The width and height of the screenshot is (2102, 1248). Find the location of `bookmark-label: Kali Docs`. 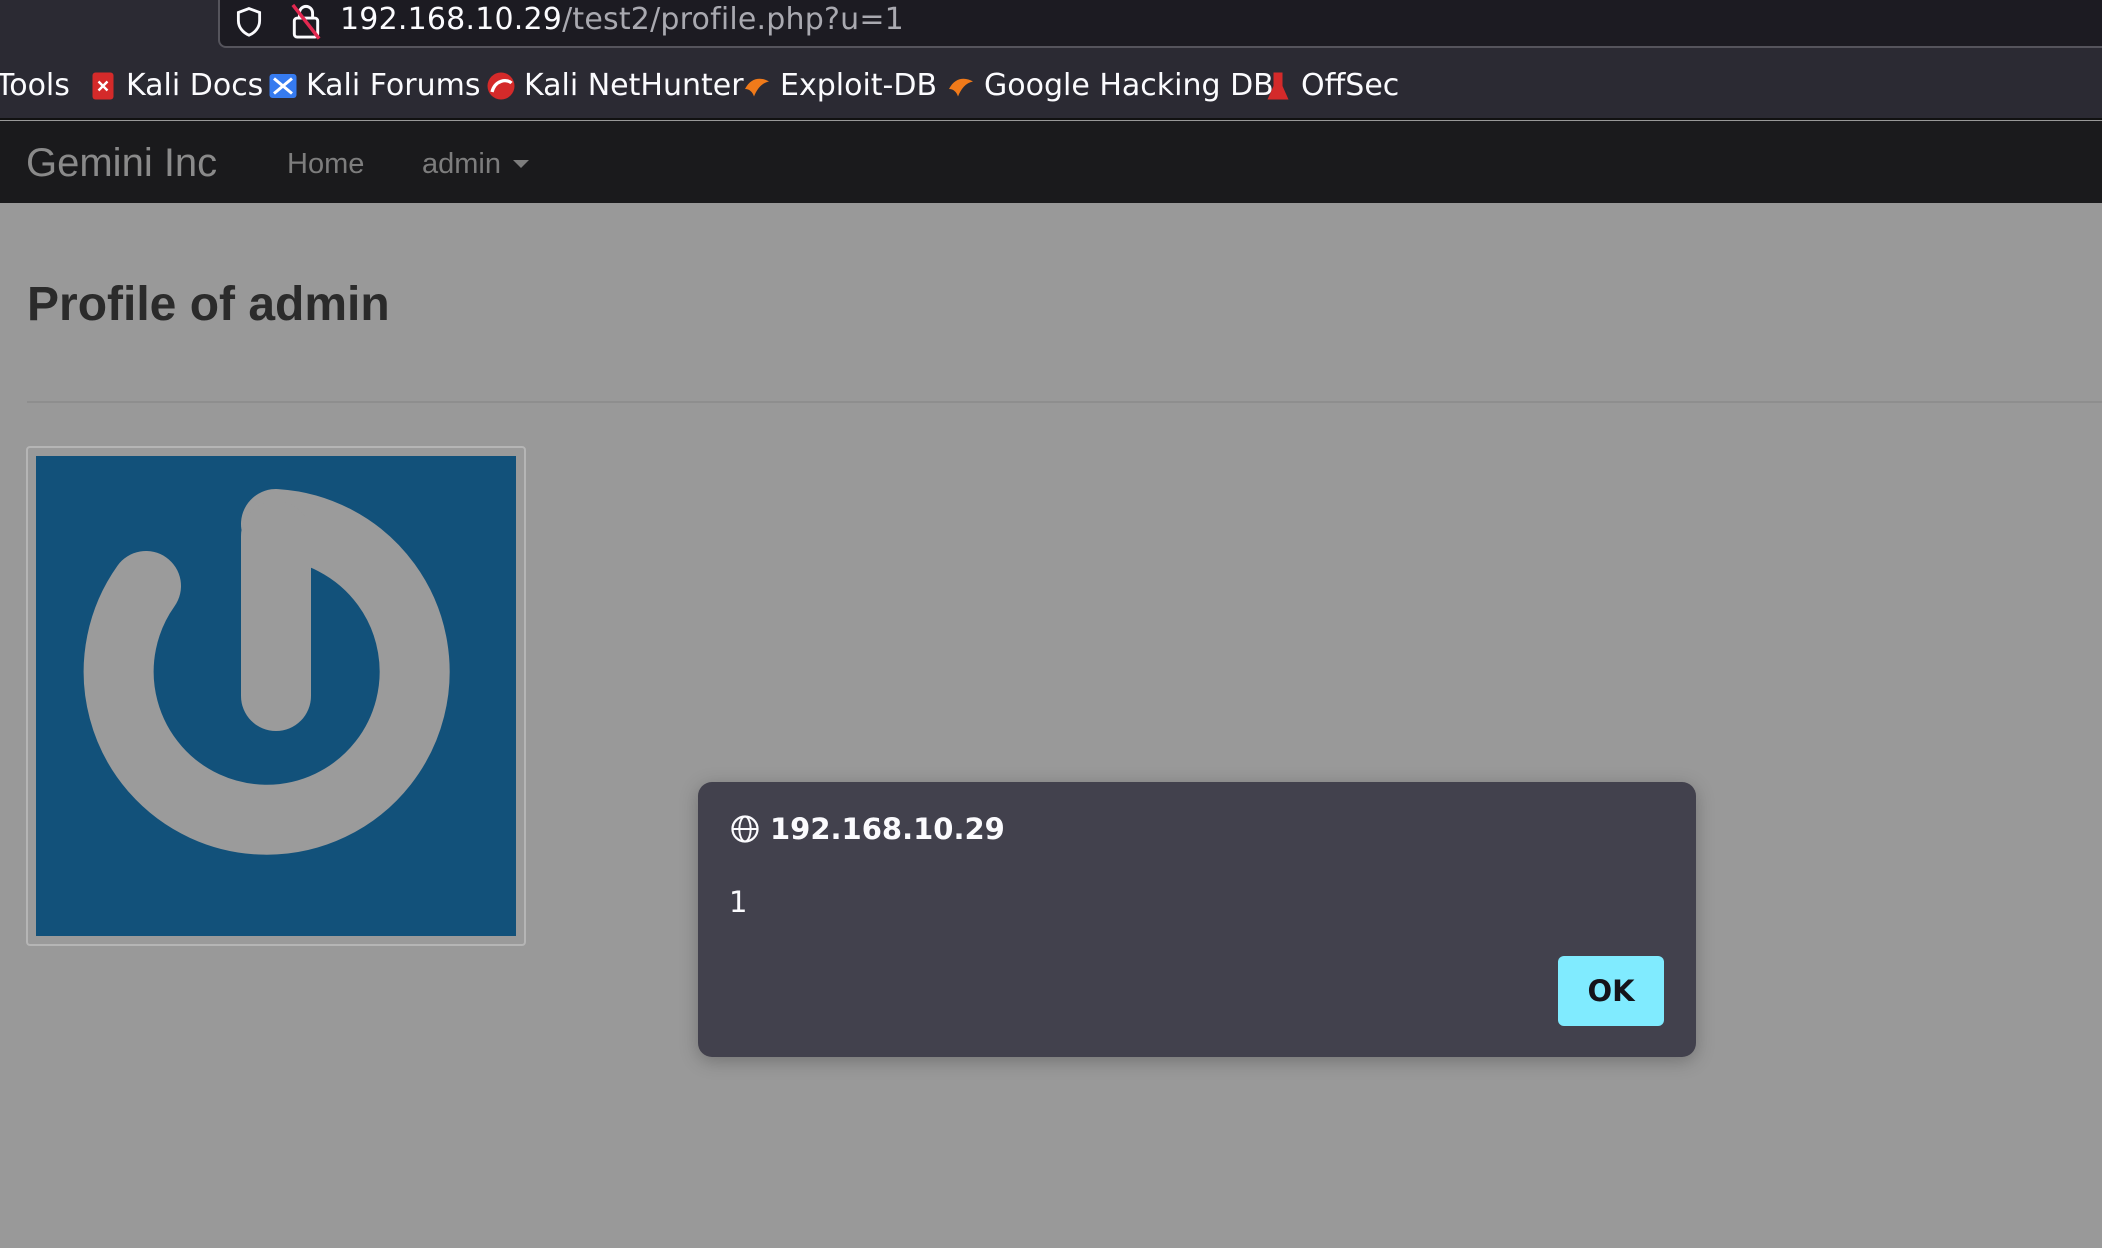

bookmark-label: Kali Docs is located at coordinates (195, 85).